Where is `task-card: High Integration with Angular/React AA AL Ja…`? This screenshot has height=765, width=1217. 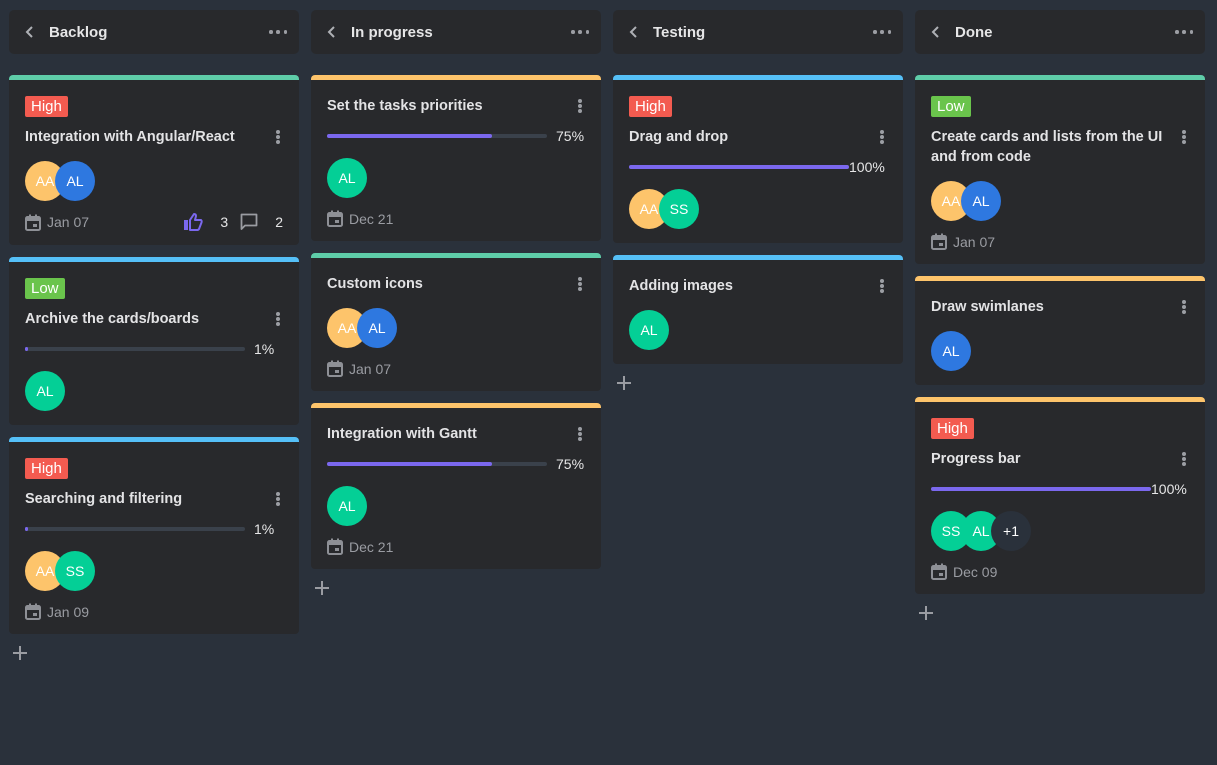
task-card: High Integration with Angular/React AA AL Ja… is located at coordinates (154, 160).